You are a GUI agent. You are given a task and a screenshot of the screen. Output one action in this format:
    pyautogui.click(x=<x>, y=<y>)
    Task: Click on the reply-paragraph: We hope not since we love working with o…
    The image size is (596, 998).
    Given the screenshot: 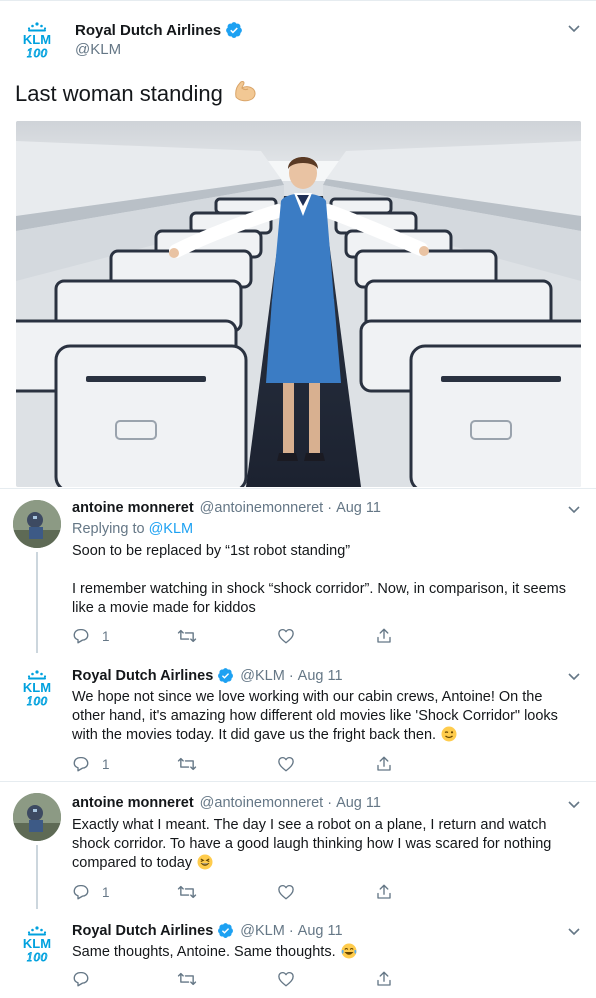 What is the action you would take?
    pyautogui.click(x=324, y=718)
    